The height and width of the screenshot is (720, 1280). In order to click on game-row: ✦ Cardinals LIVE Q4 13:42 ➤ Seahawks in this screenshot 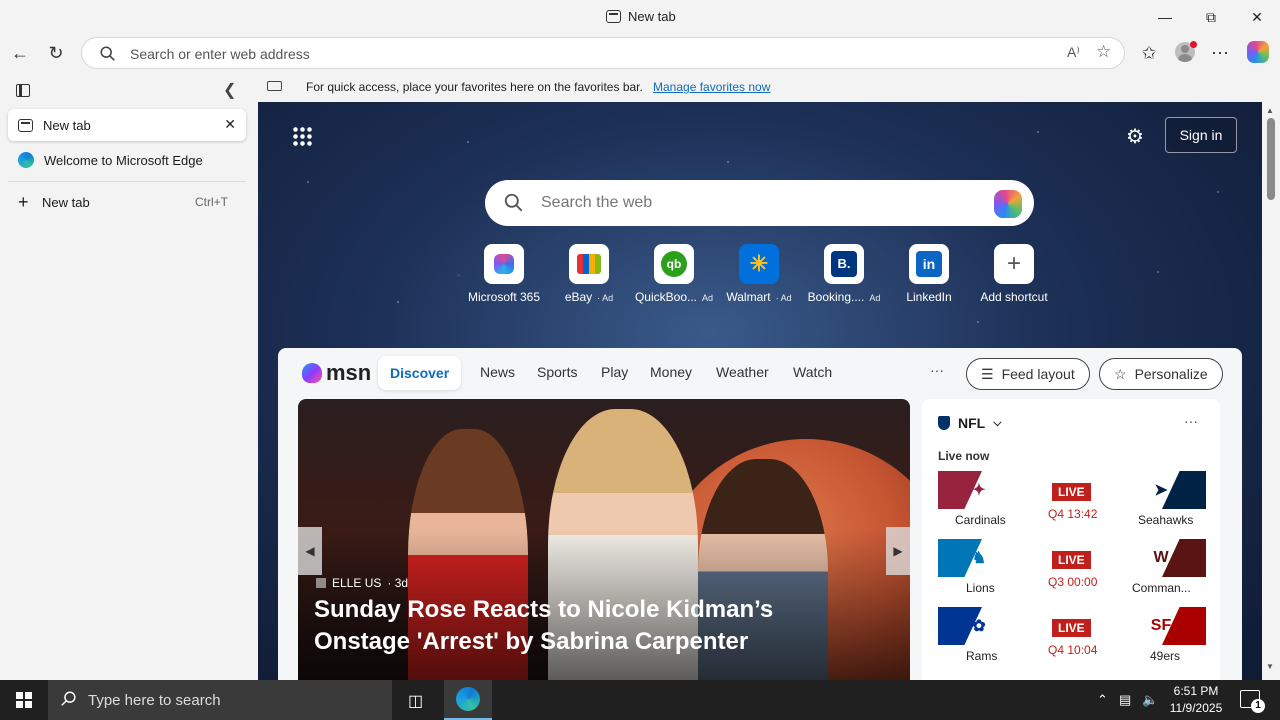, I will do `click(1072, 500)`.